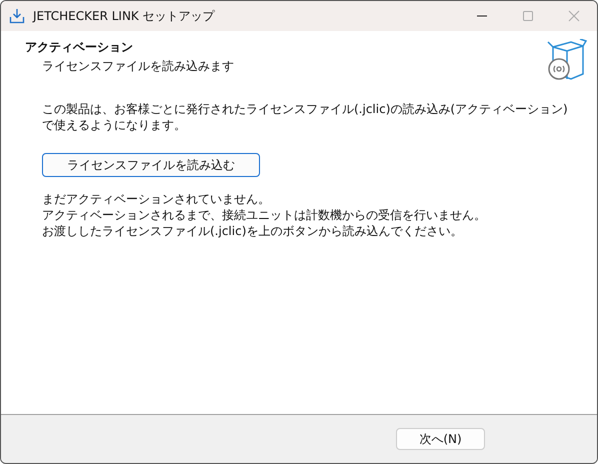  I want to click on software-box-icon, so click(566, 60).